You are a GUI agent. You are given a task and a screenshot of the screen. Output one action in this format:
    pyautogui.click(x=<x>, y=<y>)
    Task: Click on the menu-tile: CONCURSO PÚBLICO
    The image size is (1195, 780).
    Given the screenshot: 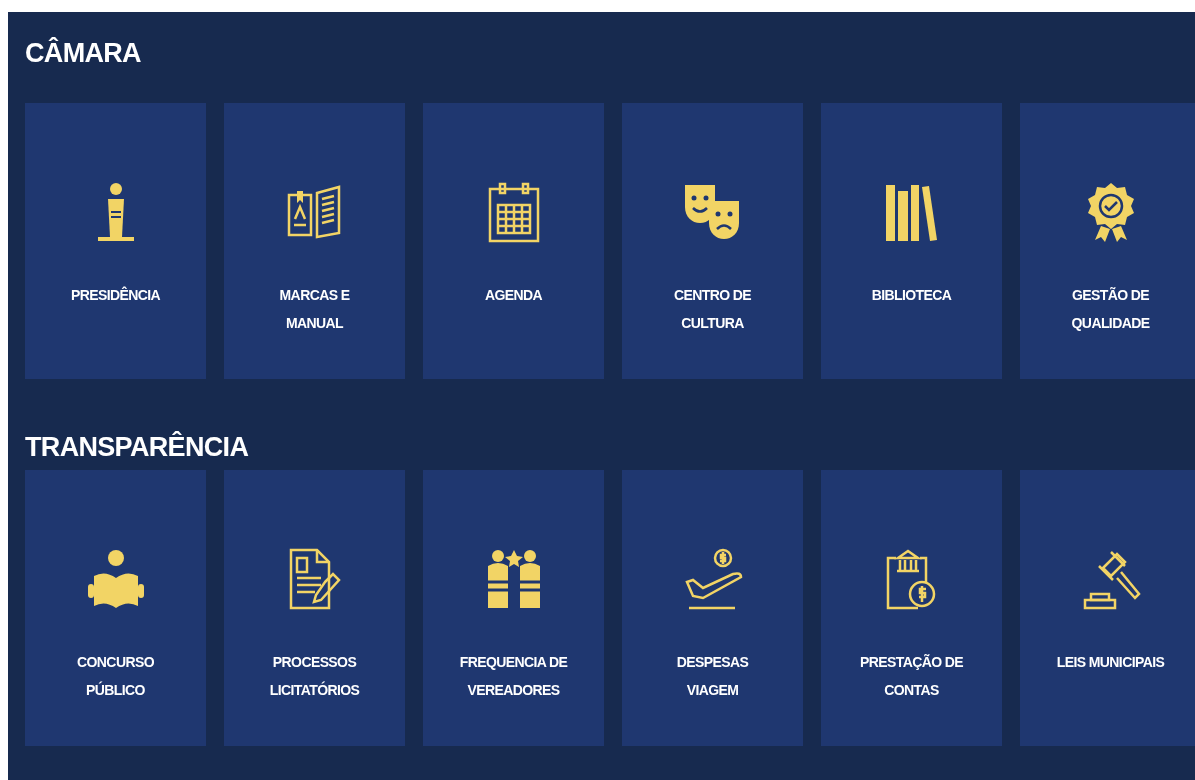 What is the action you would take?
    pyautogui.click(x=115, y=608)
    